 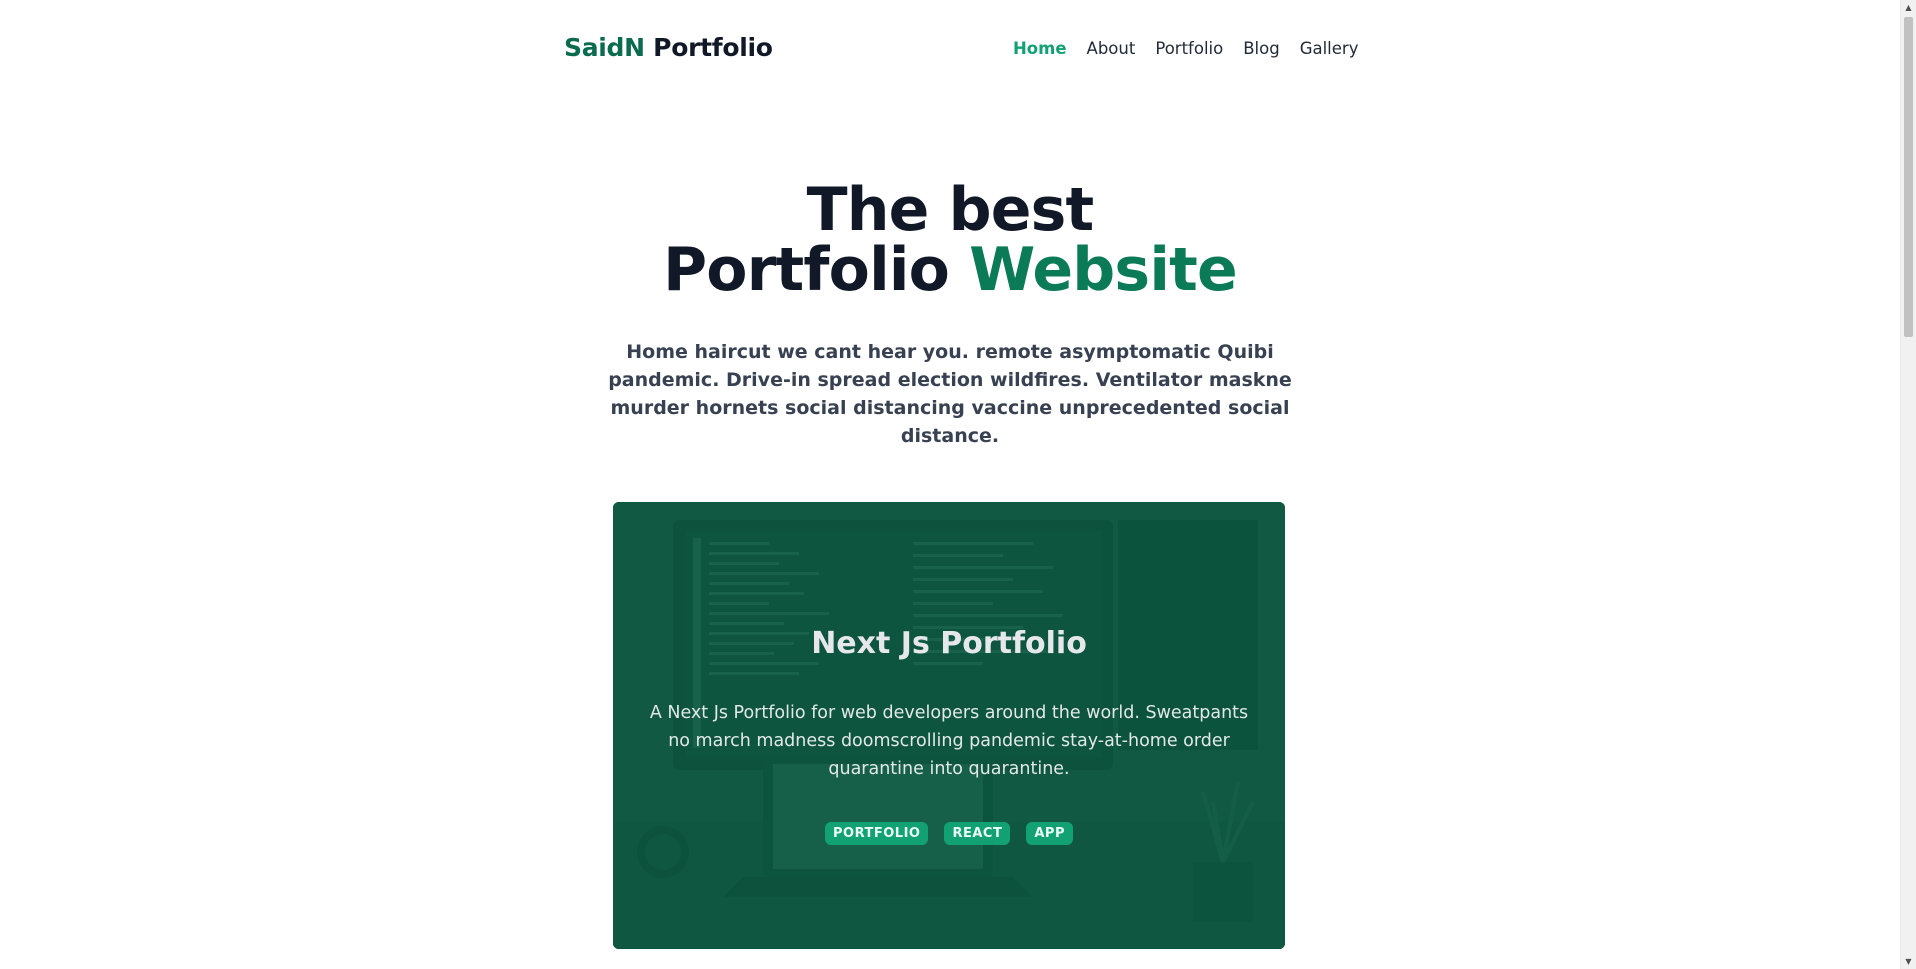 I want to click on nav-item-home: Home, so click(x=1040, y=48).